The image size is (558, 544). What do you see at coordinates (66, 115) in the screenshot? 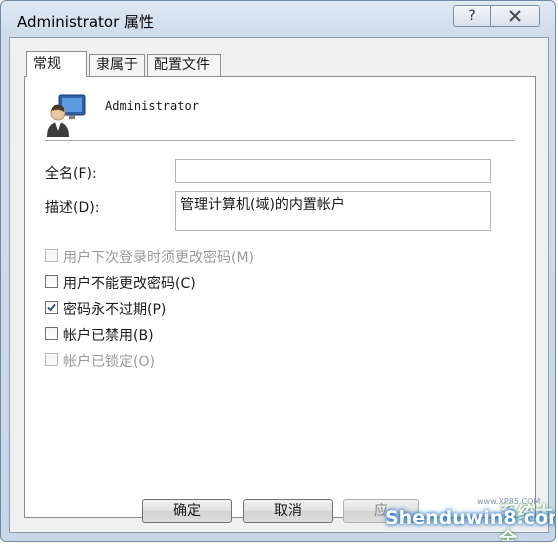
I see `user-icon` at bounding box center [66, 115].